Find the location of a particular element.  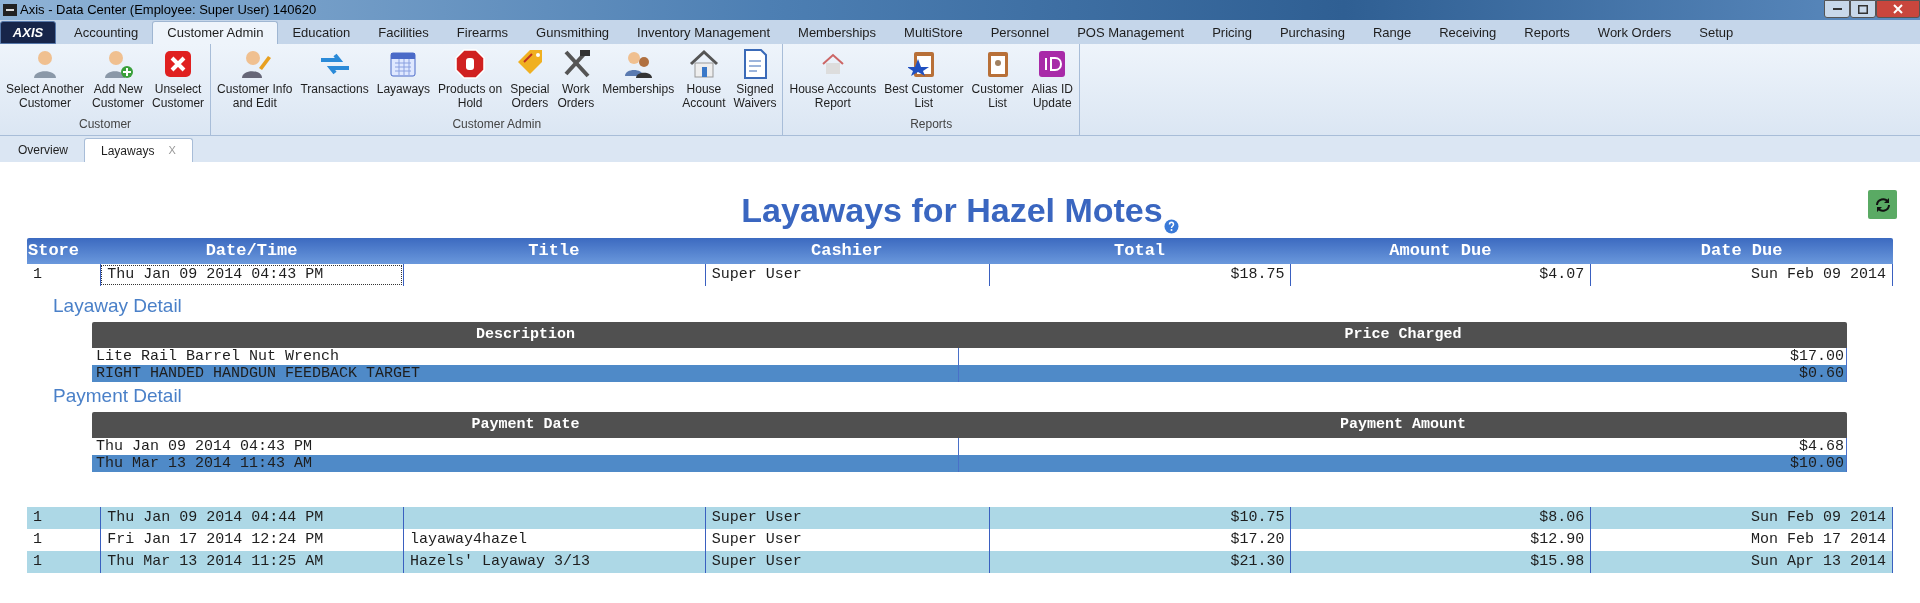

ribbon-button: Add New Customer is located at coordinates (118, 79).